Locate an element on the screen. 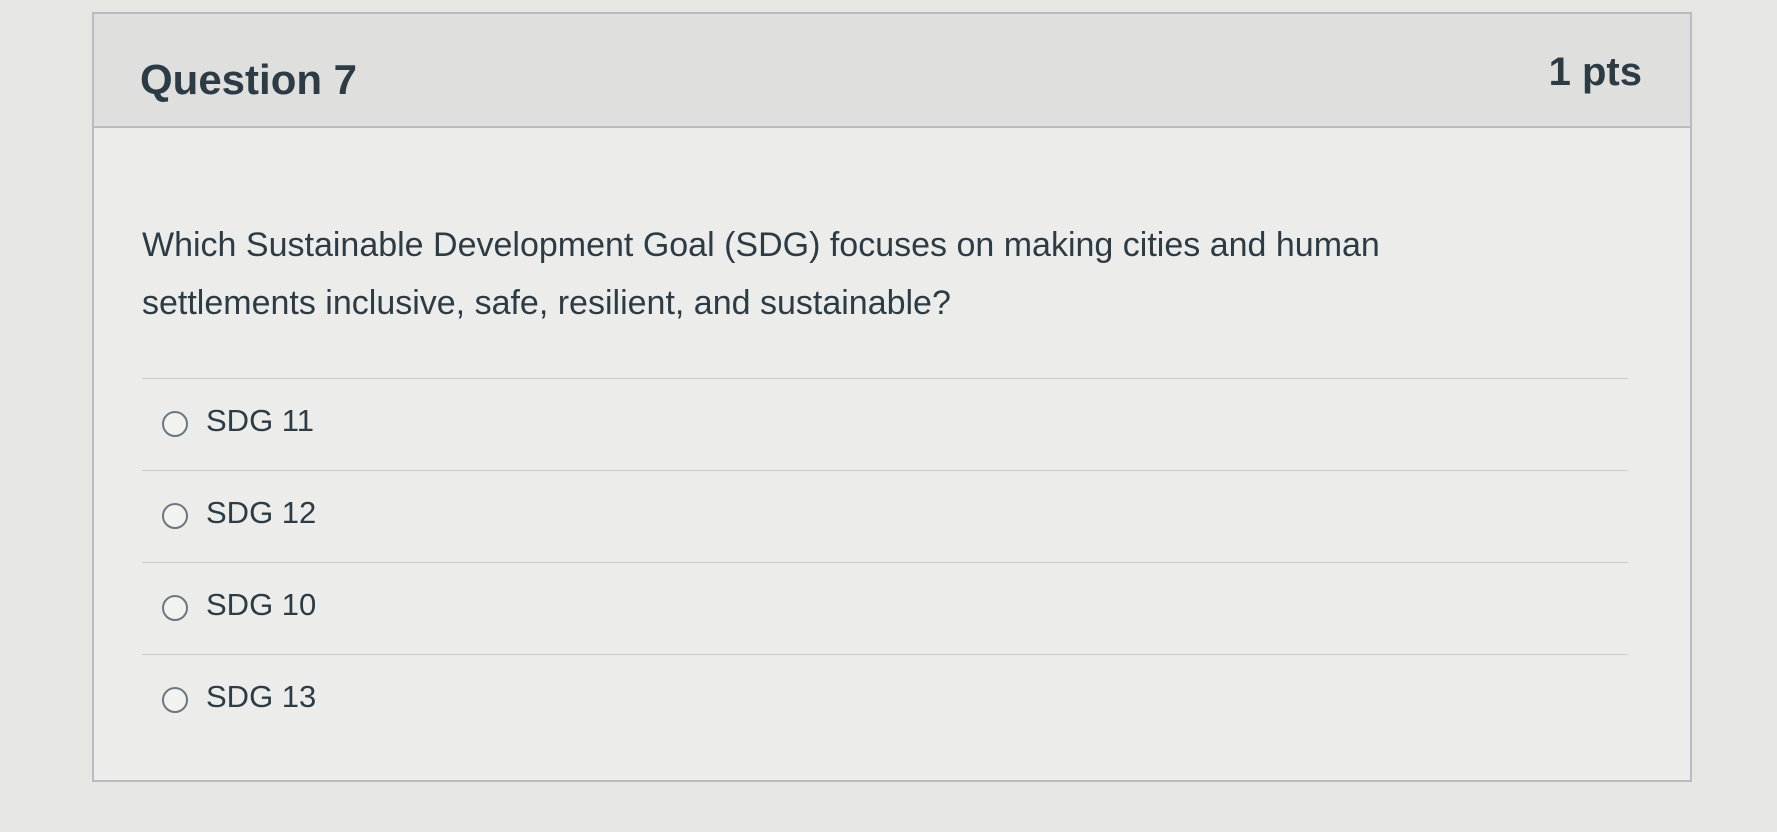 The image size is (1777, 832). question-title: Question 7 is located at coordinates (249, 79).